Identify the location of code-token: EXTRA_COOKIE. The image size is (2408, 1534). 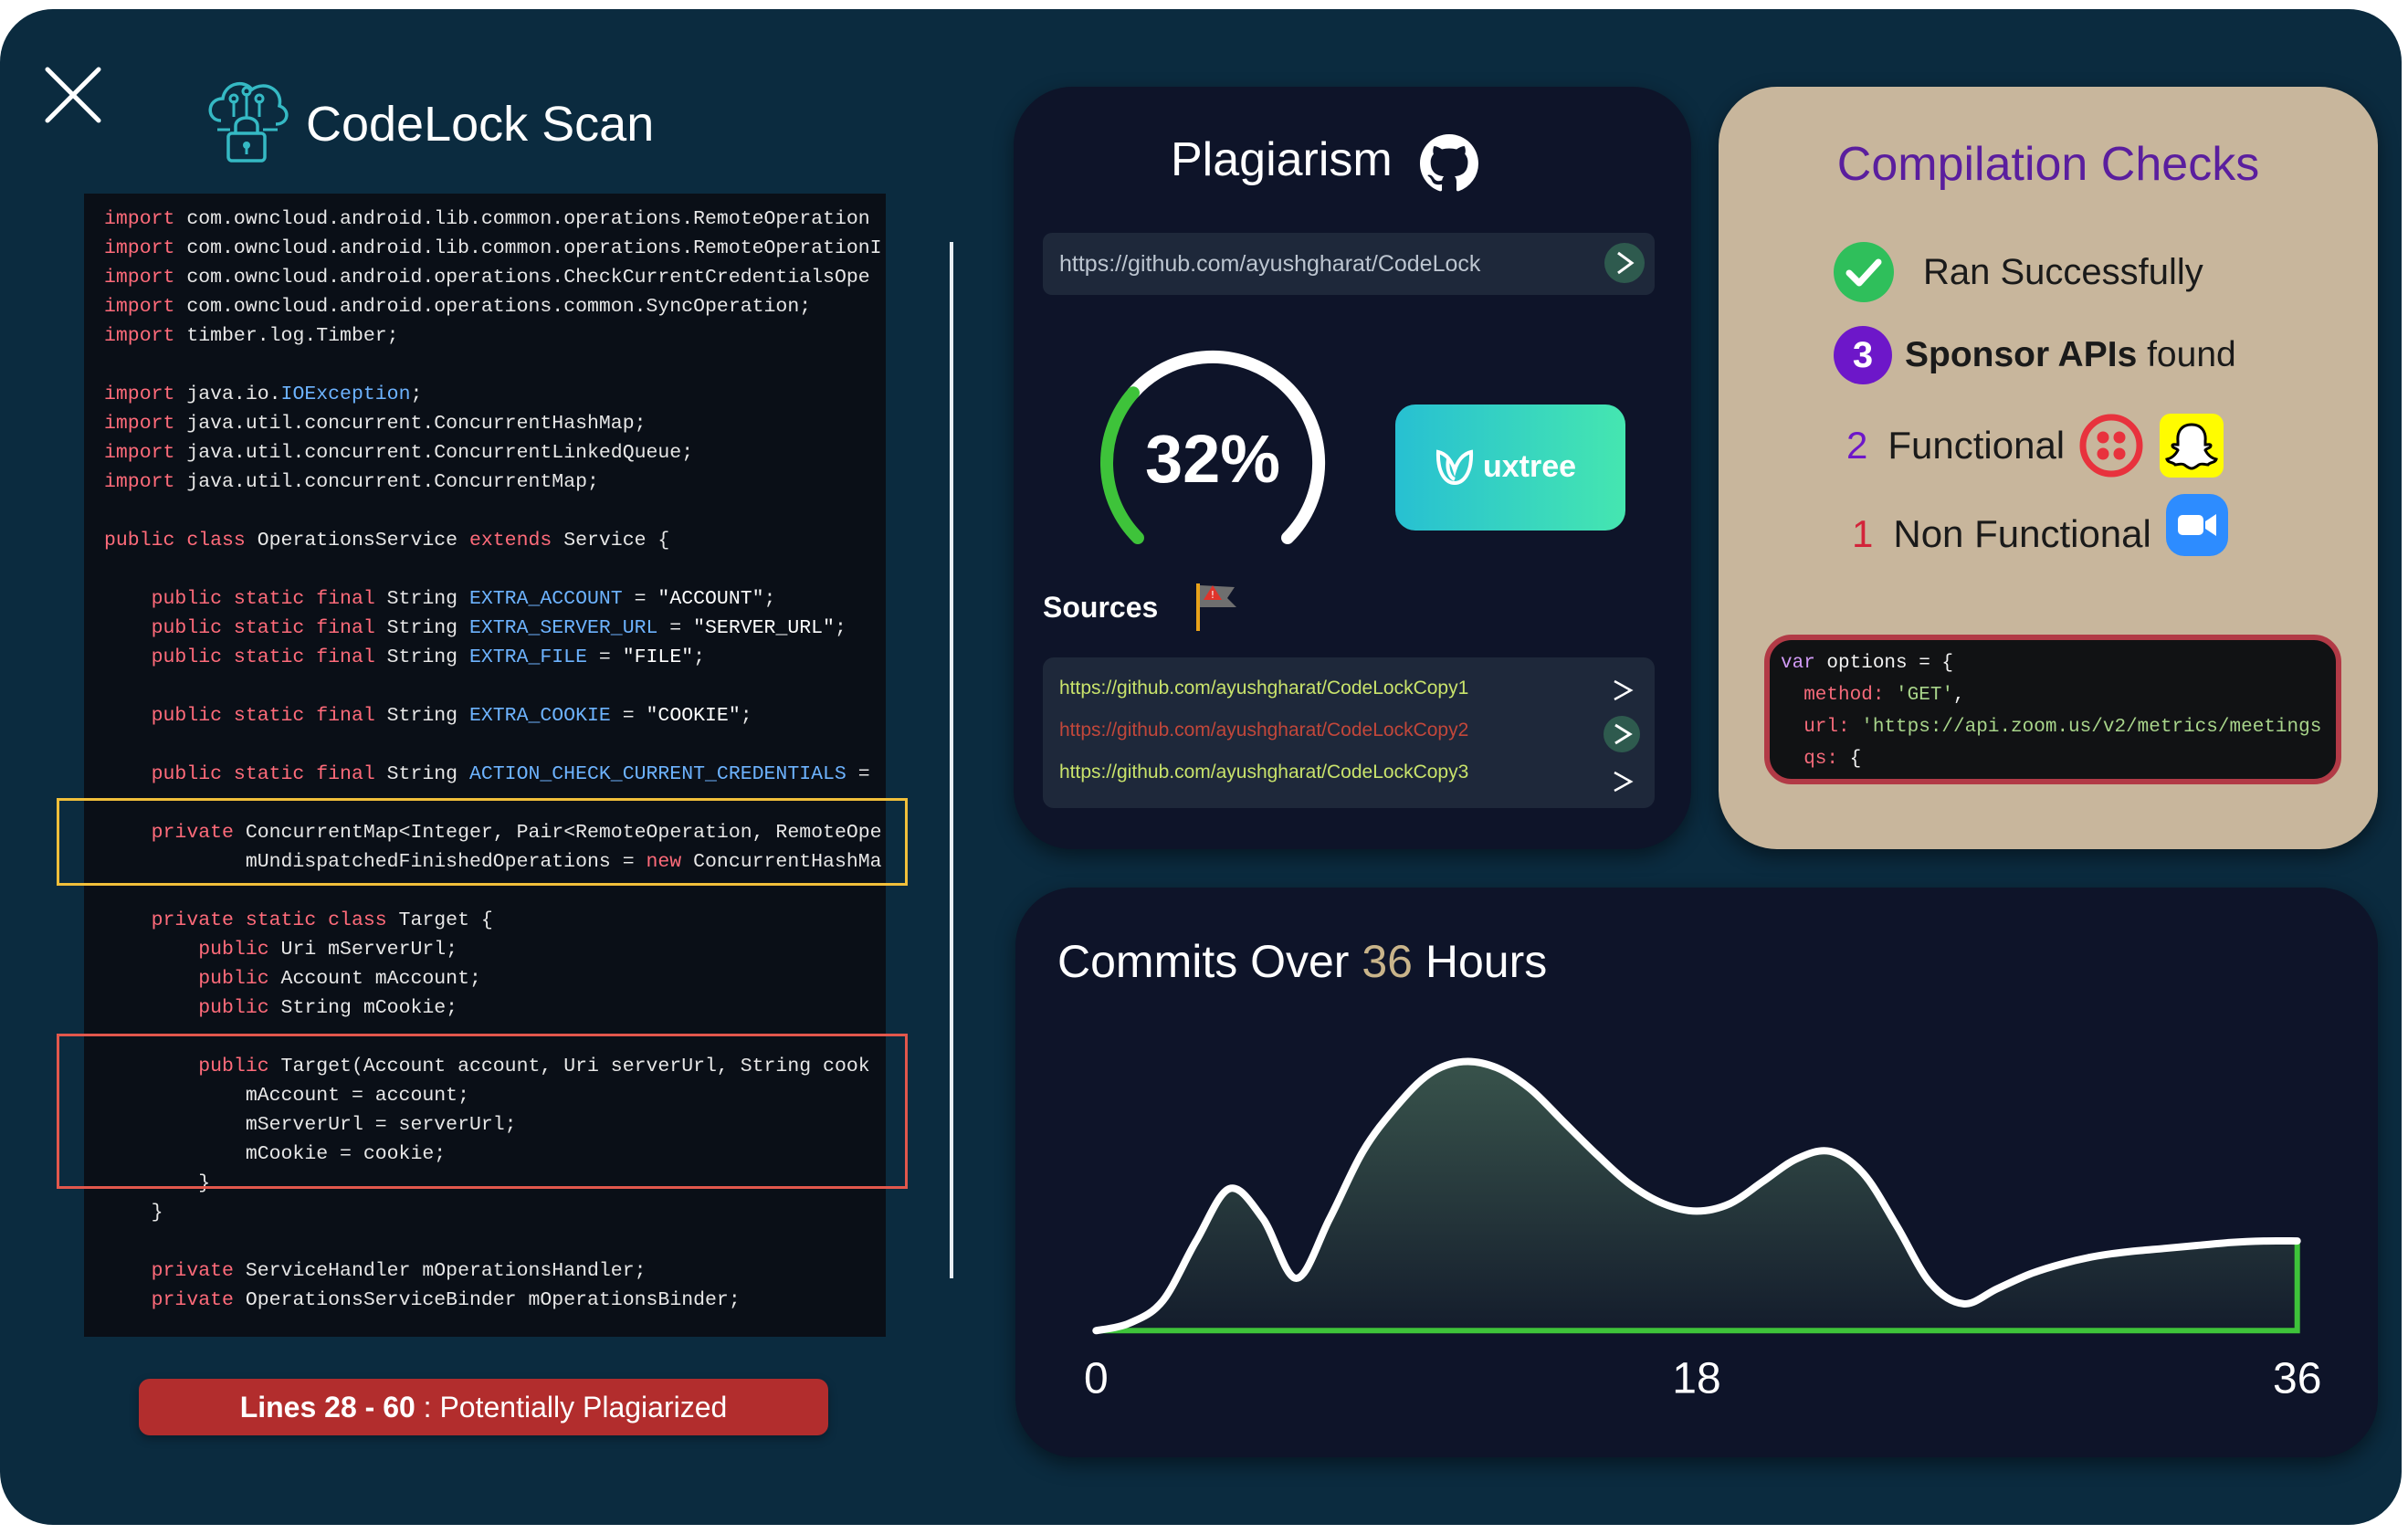
(539, 716).